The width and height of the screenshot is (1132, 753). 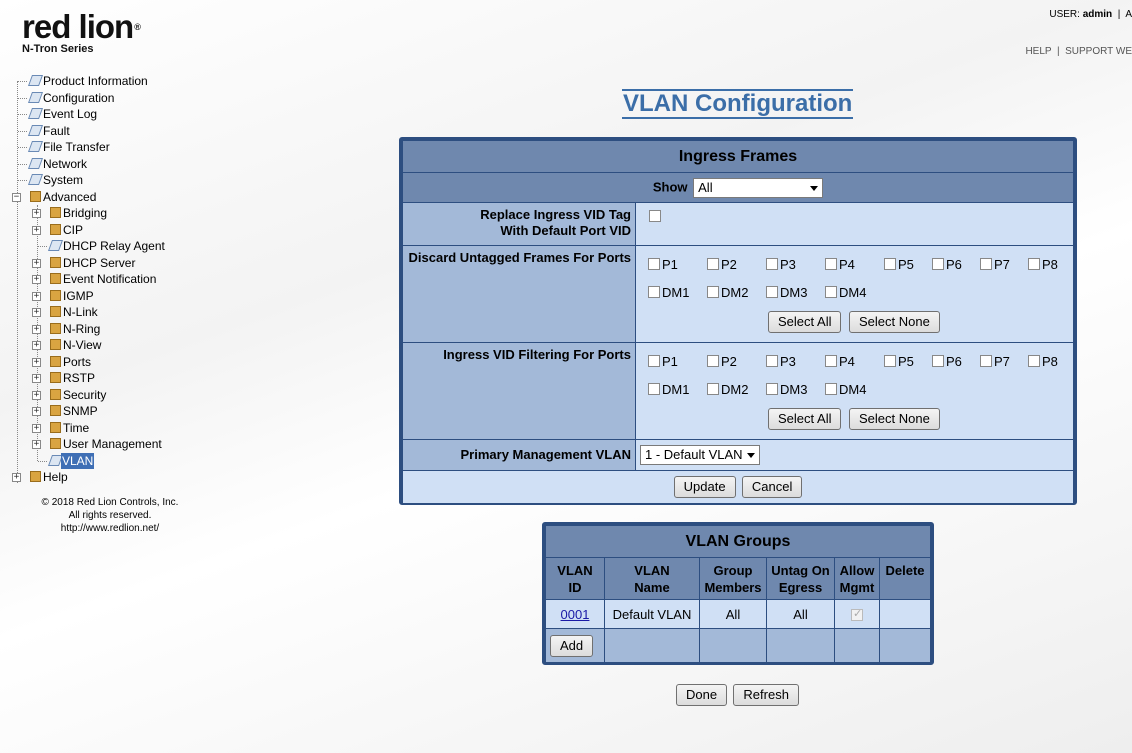 What do you see at coordinates (56, 131) in the screenshot?
I see `tree-label: Fault` at bounding box center [56, 131].